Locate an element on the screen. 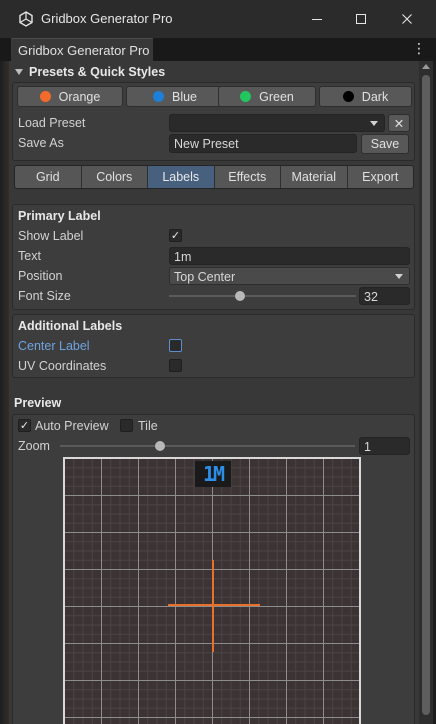 This screenshot has width=436, height=724. clear-preset-button: ✕ is located at coordinates (399, 123).